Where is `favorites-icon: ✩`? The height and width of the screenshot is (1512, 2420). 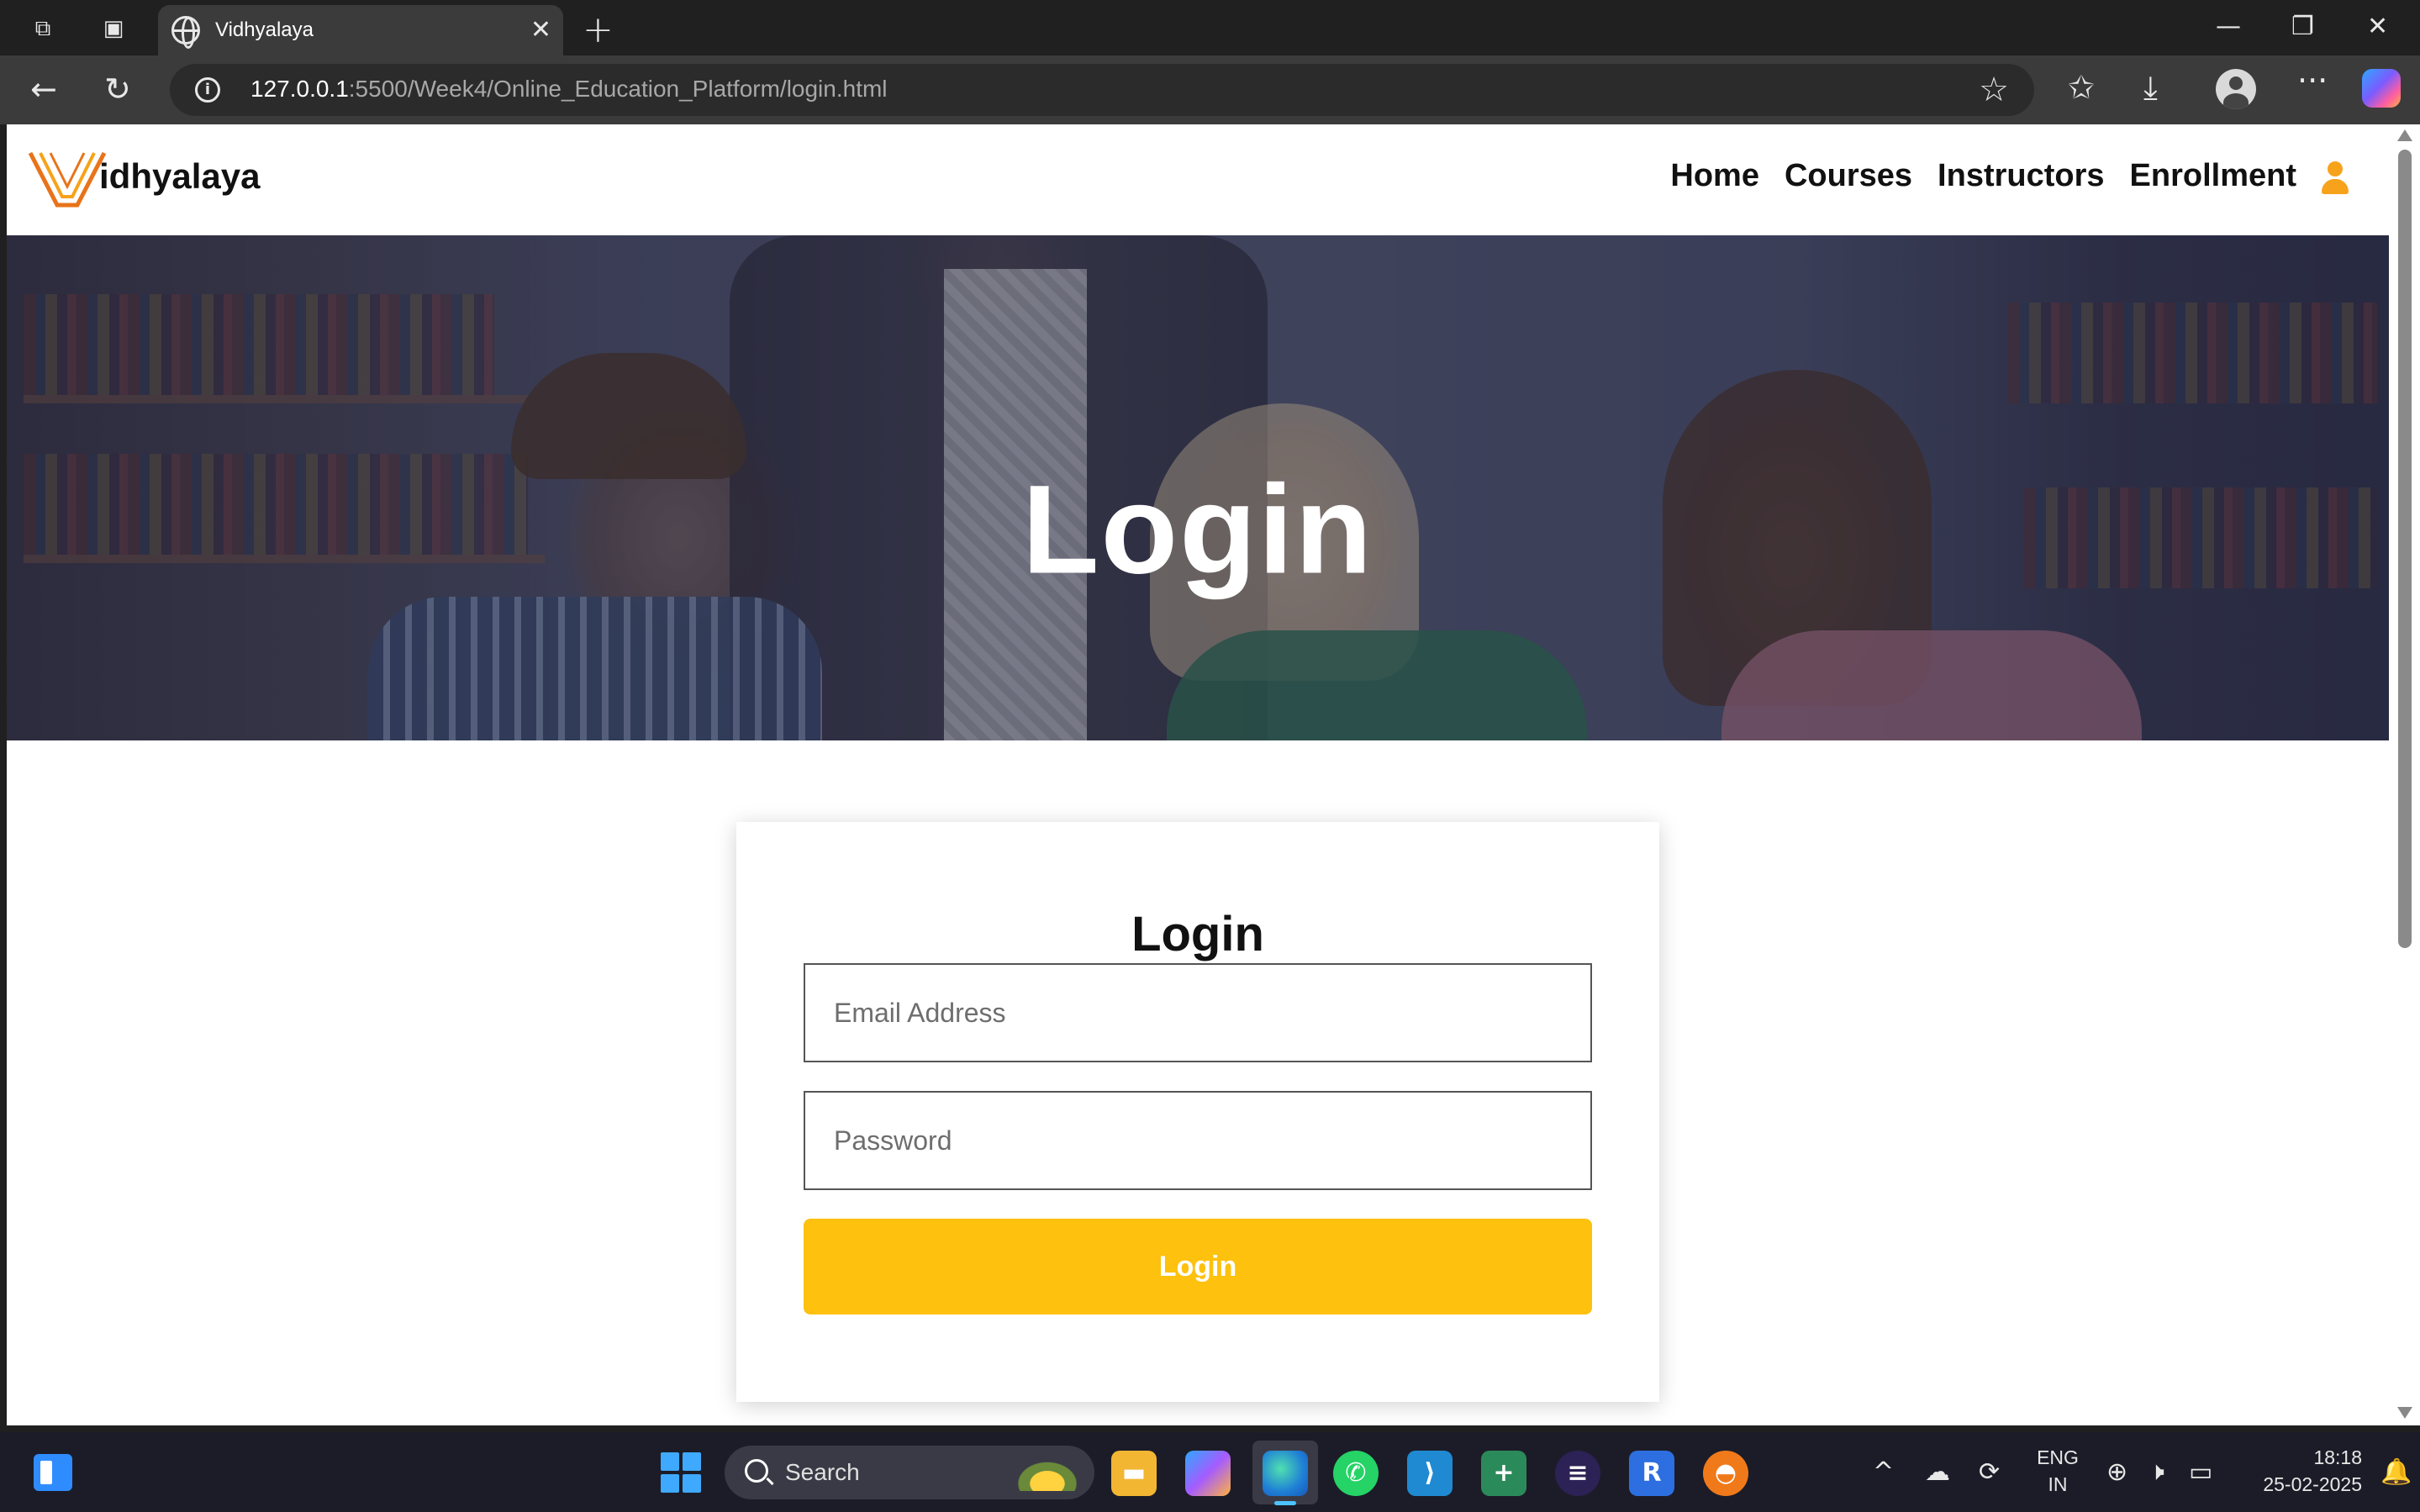
favorites-icon: ✩ is located at coordinates (2081, 88).